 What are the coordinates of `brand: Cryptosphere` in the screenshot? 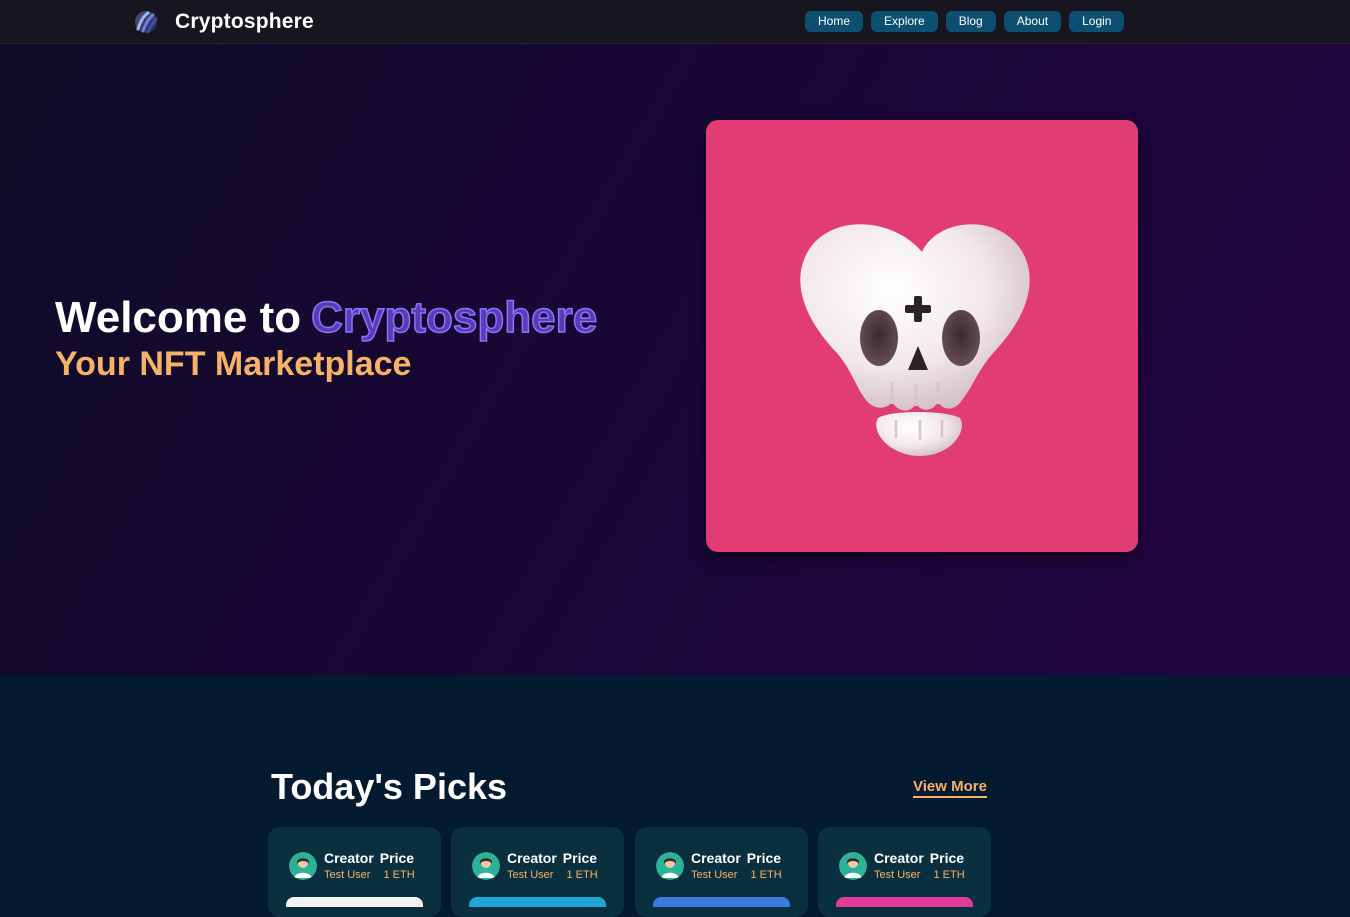 It's located at (223, 22).